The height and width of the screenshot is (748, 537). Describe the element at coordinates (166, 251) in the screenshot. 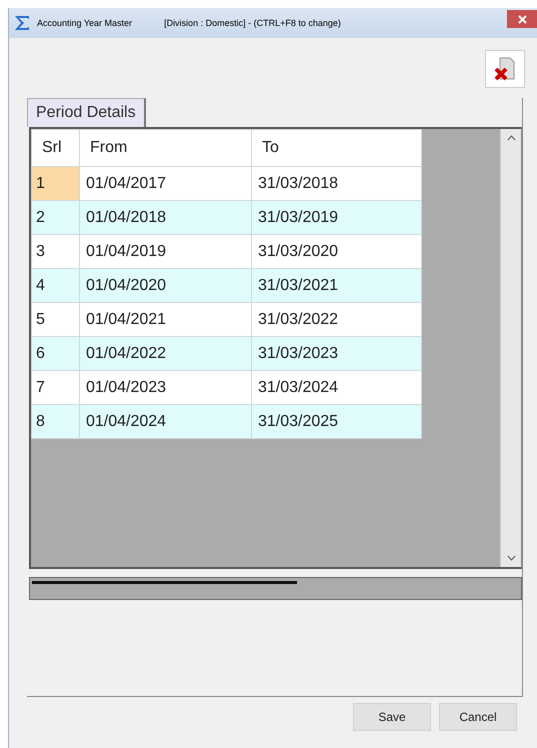

I see `table-cell: 01/04/2019` at that location.